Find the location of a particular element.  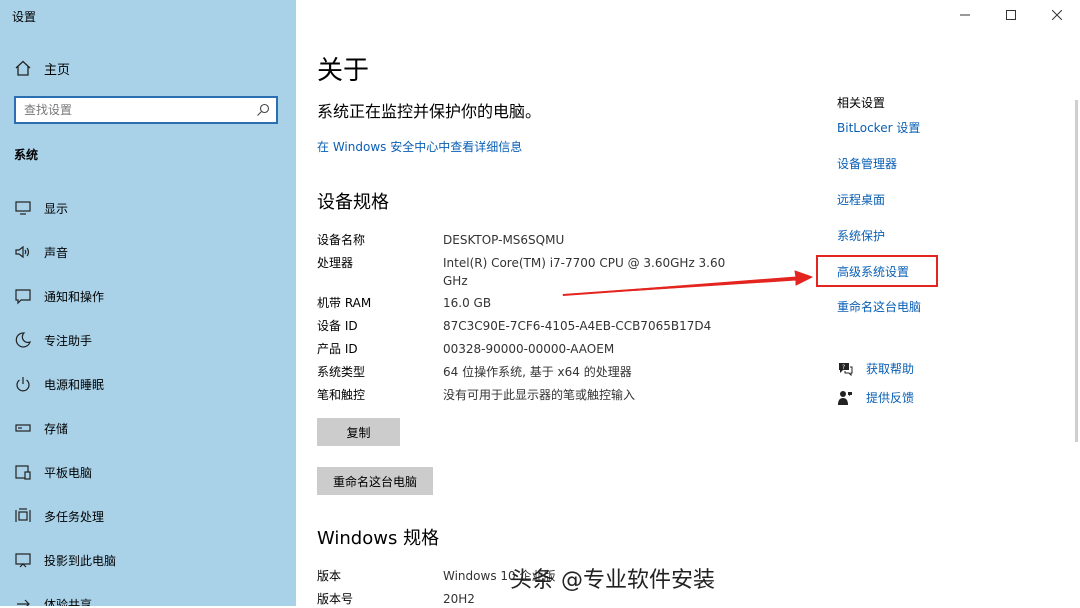

project-icon is located at coordinates (23, 560).